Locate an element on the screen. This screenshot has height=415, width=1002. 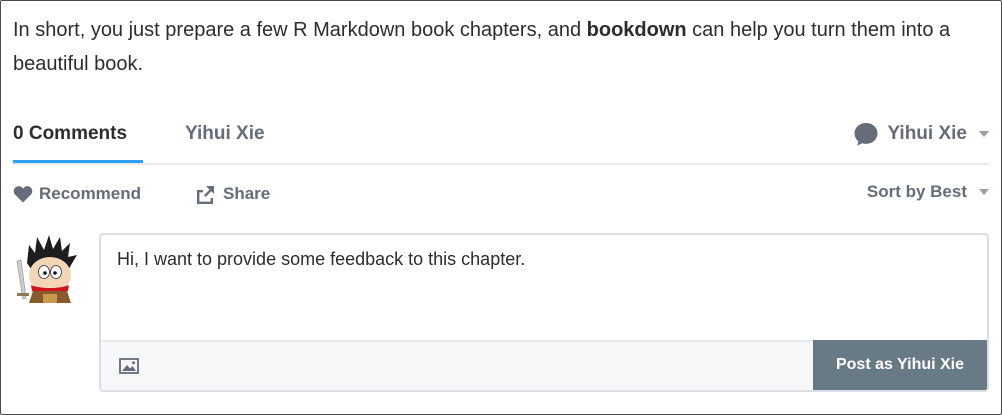
thread-actions: Recommend Share Sort by Best is located at coordinates (501, 194).